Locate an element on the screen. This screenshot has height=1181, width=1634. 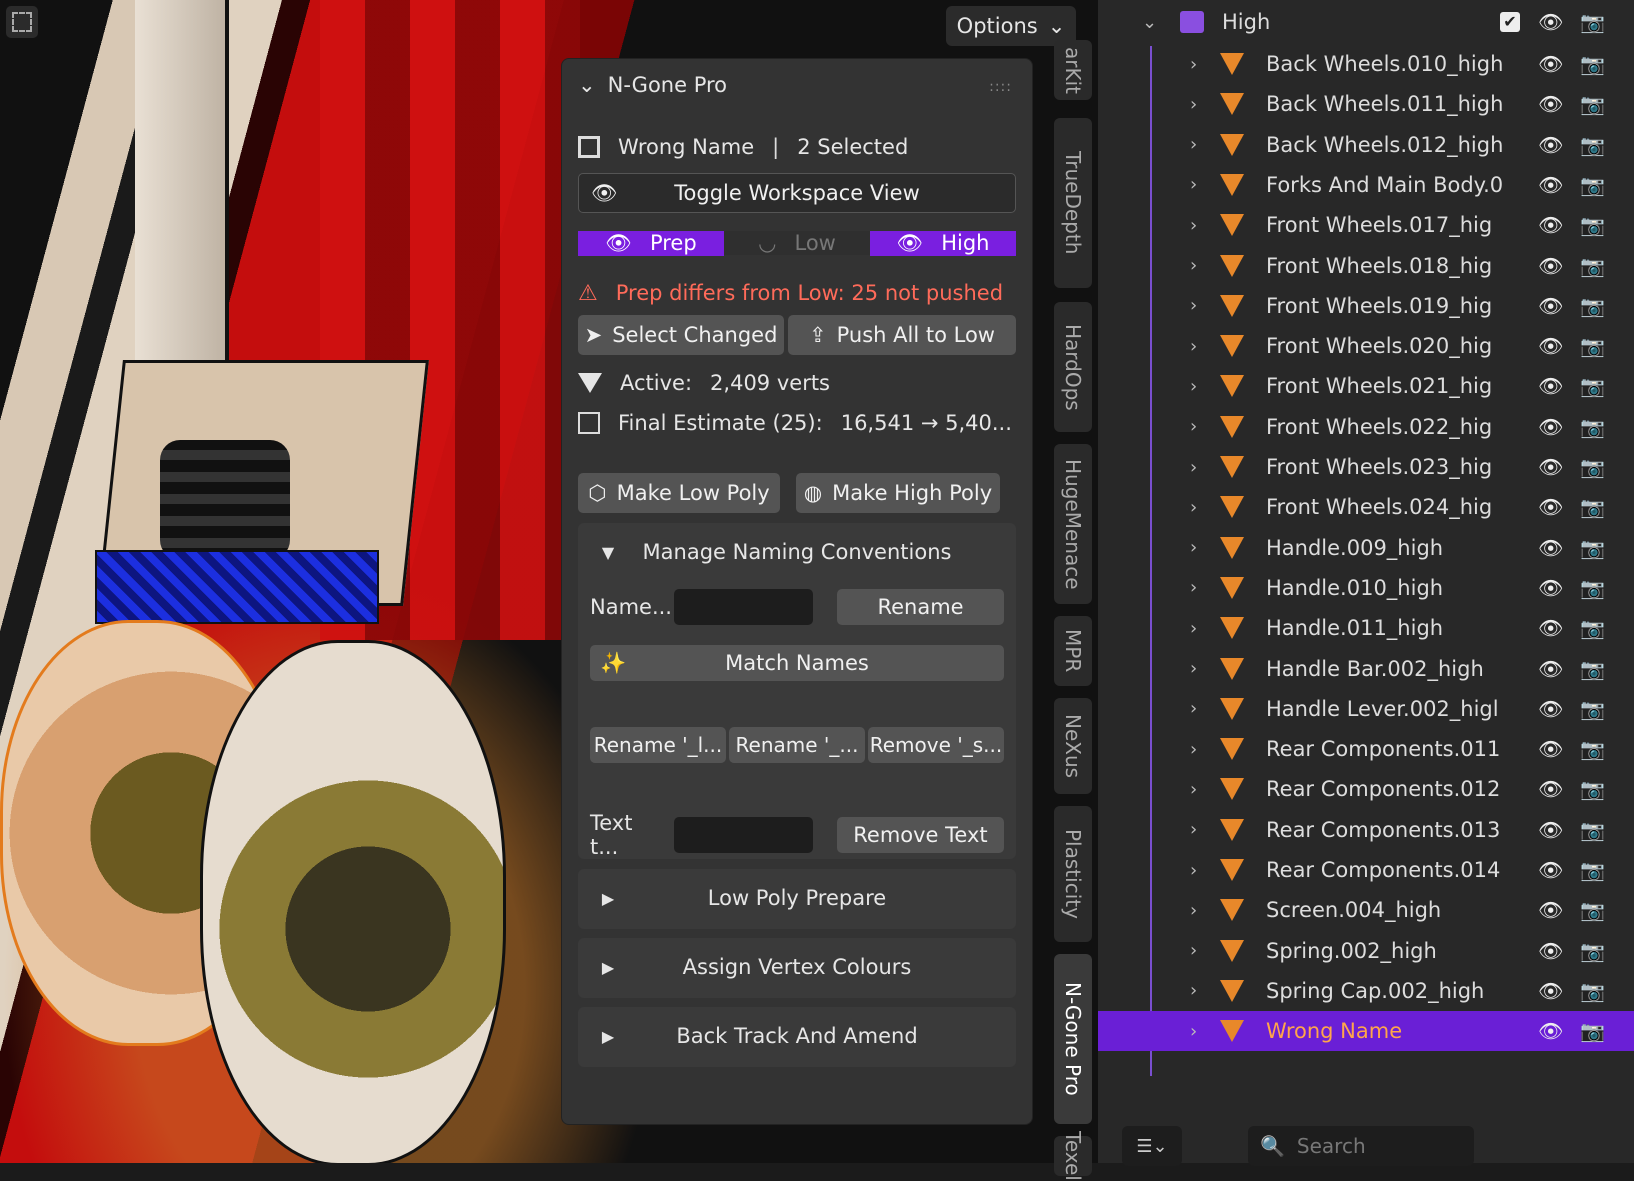
select-changed-button: ➤ Select Changed is located at coordinates (681, 335).